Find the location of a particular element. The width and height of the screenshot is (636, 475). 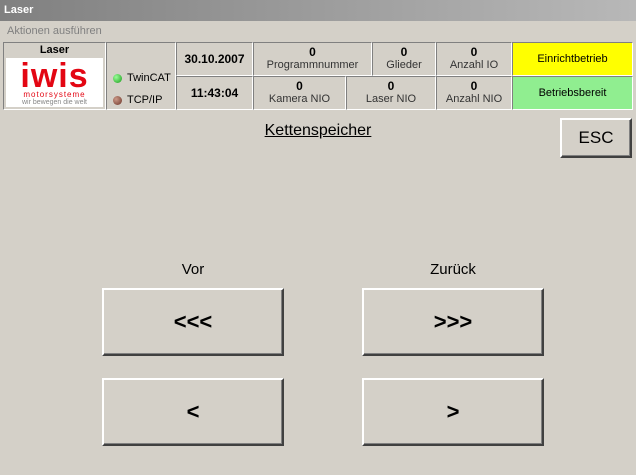

date-value: 30.10.2007 is located at coordinates (214, 59).